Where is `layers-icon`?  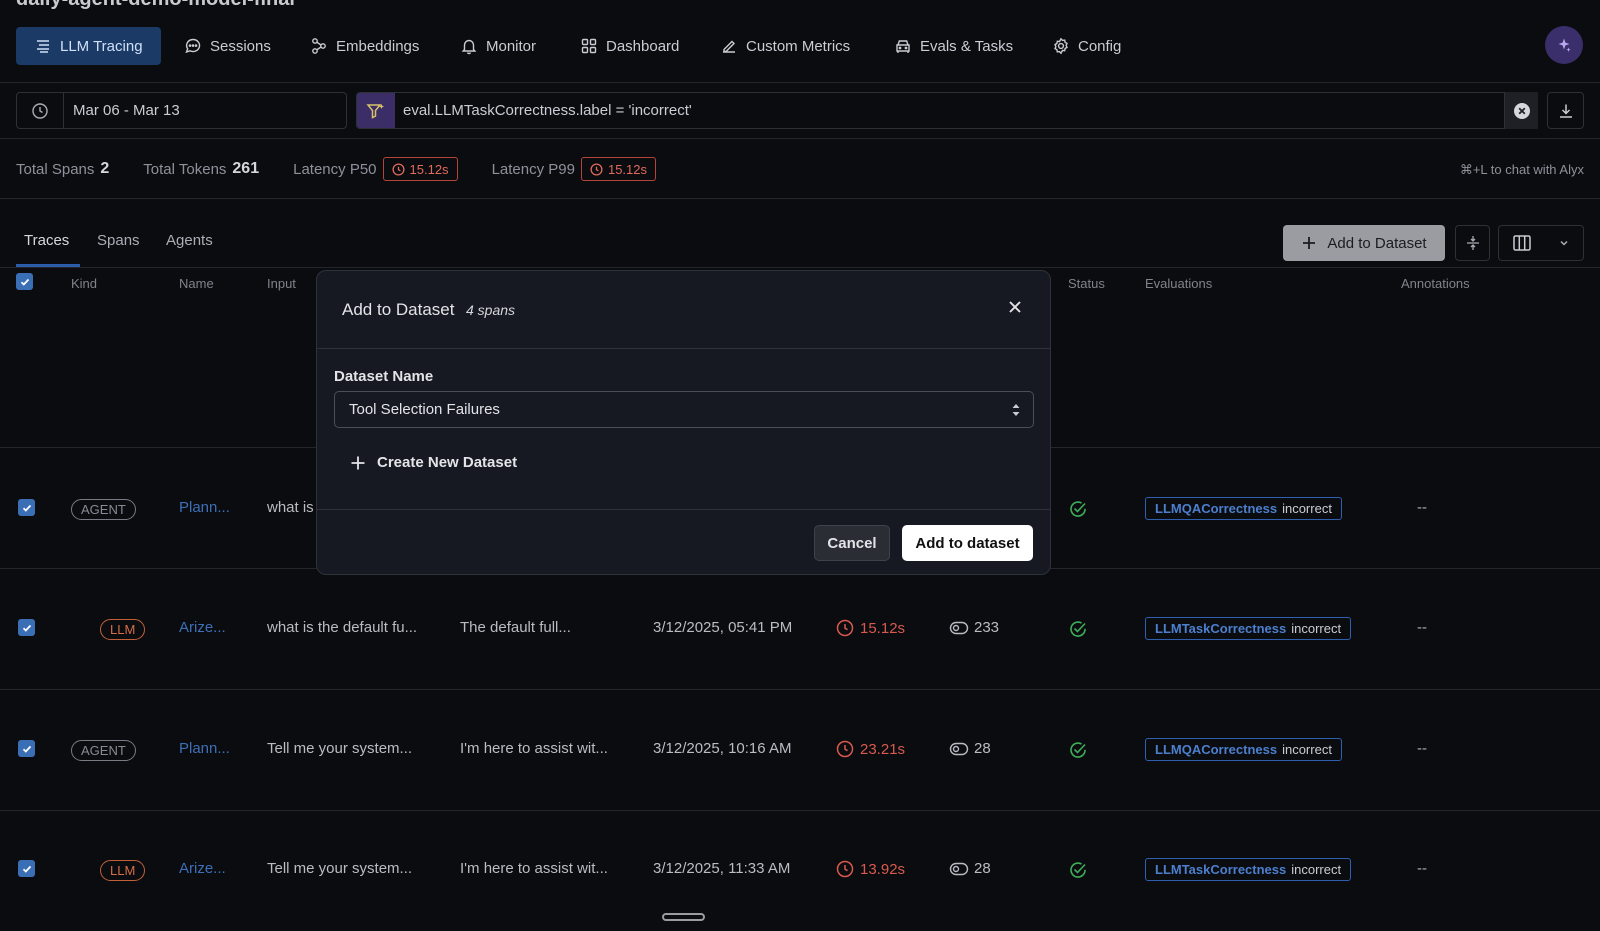 layers-icon is located at coordinates (43, 46).